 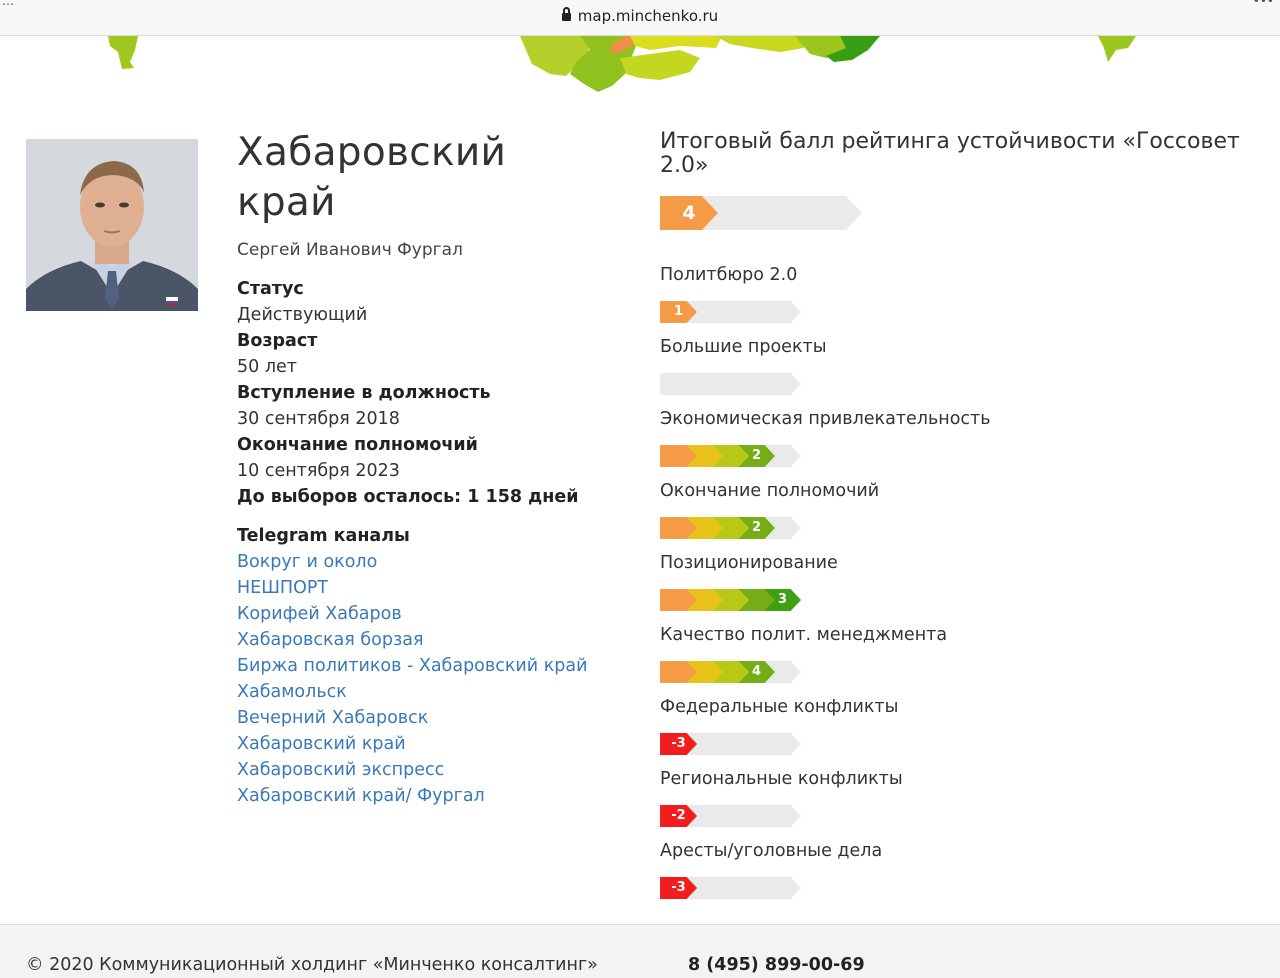 What do you see at coordinates (427, 614) in the screenshot?
I see `telegram-channel-link: Корифей Хабаров` at bounding box center [427, 614].